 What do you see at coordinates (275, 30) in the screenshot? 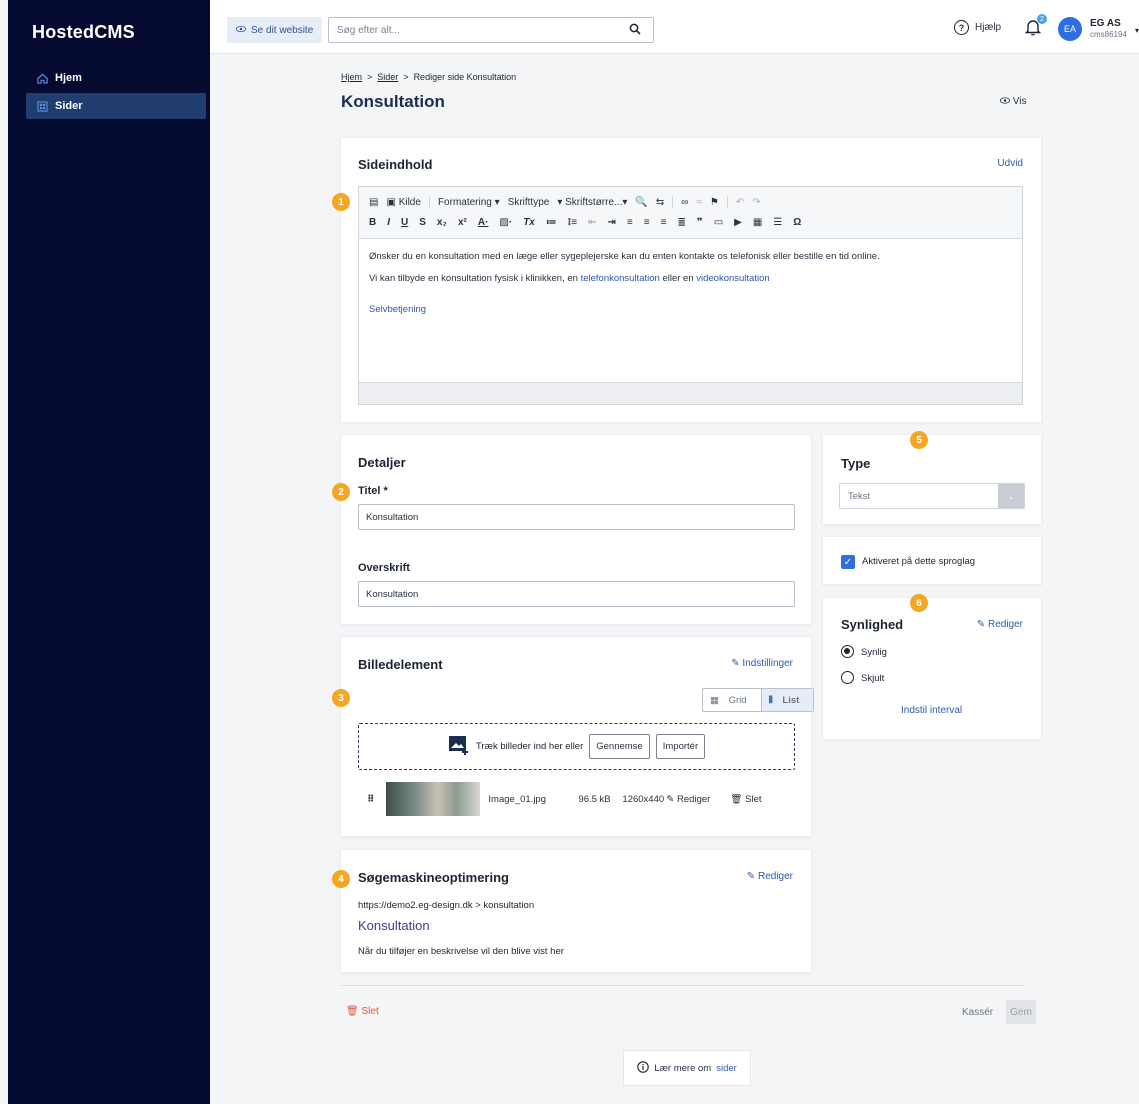
I see `see-website-button: Se dit website` at bounding box center [275, 30].